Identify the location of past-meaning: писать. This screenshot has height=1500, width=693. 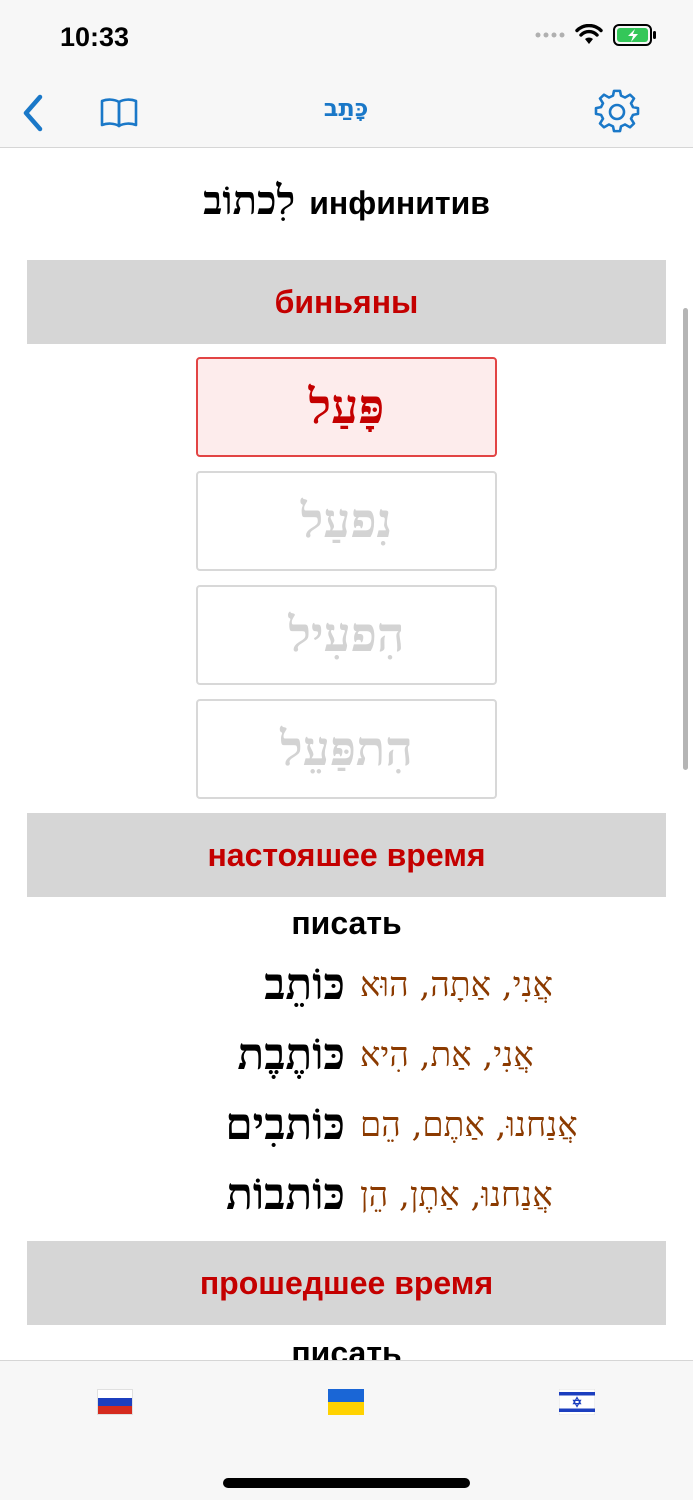
(346, 1347).